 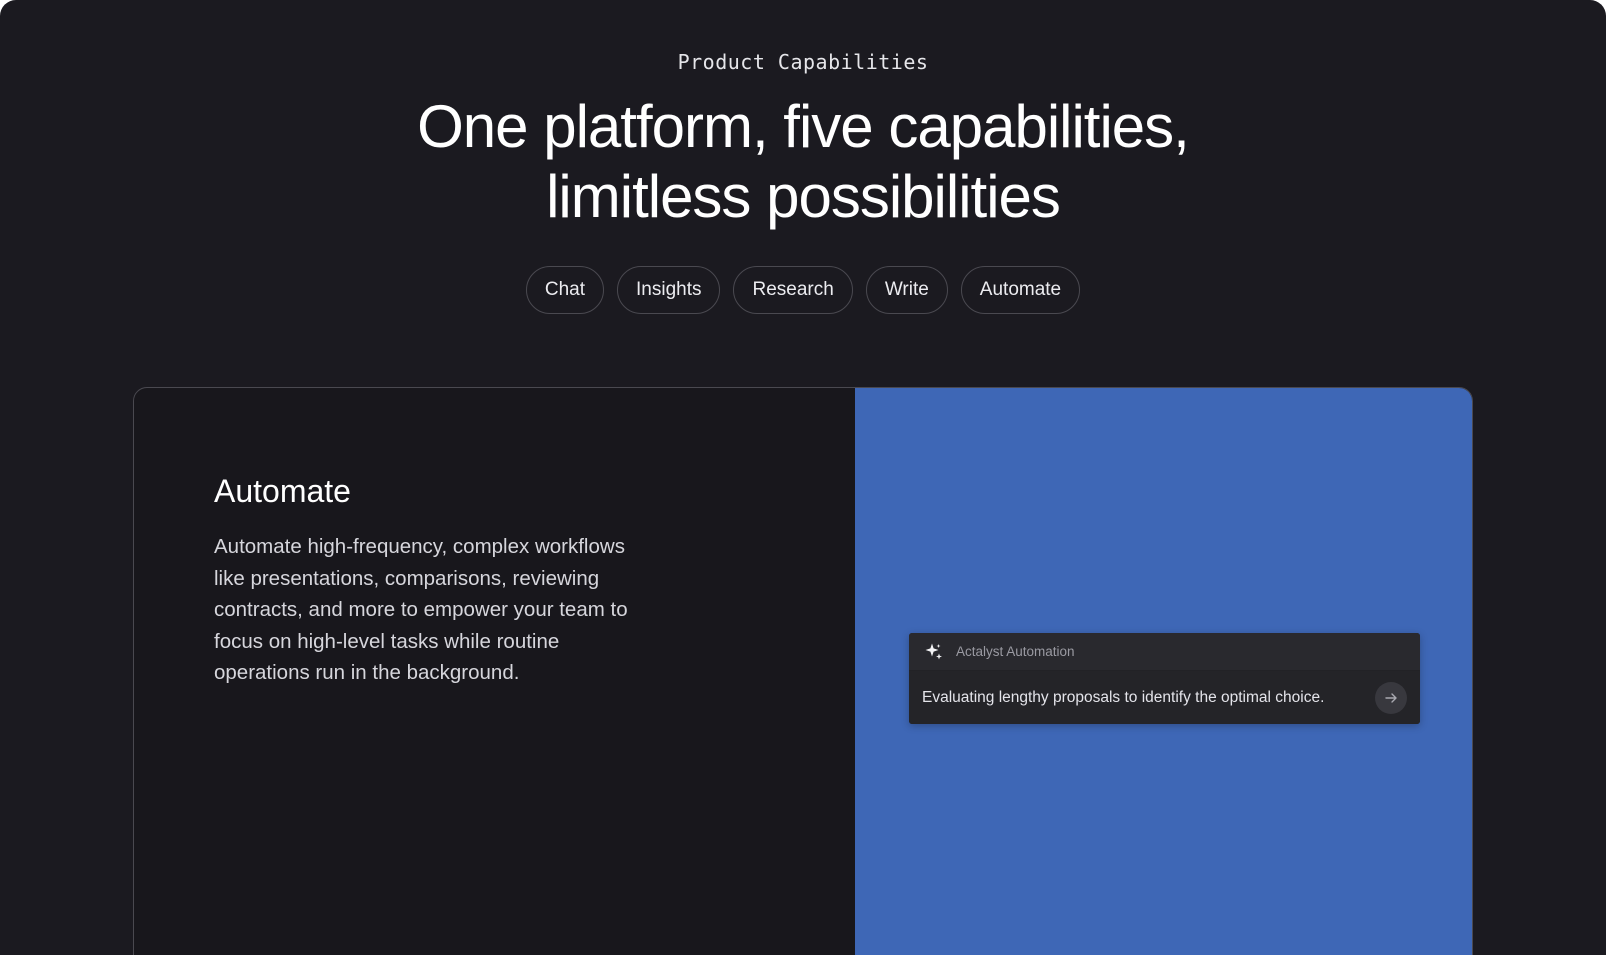 What do you see at coordinates (803, 196) in the screenshot?
I see `headline-line-2: limitless possibilities` at bounding box center [803, 196].